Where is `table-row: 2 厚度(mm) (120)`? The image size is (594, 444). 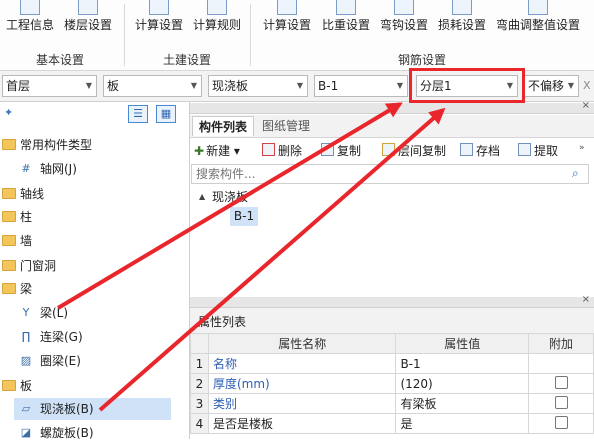 table-row: 2 厚度(mm) (120) is located at coordinates (392, 383).